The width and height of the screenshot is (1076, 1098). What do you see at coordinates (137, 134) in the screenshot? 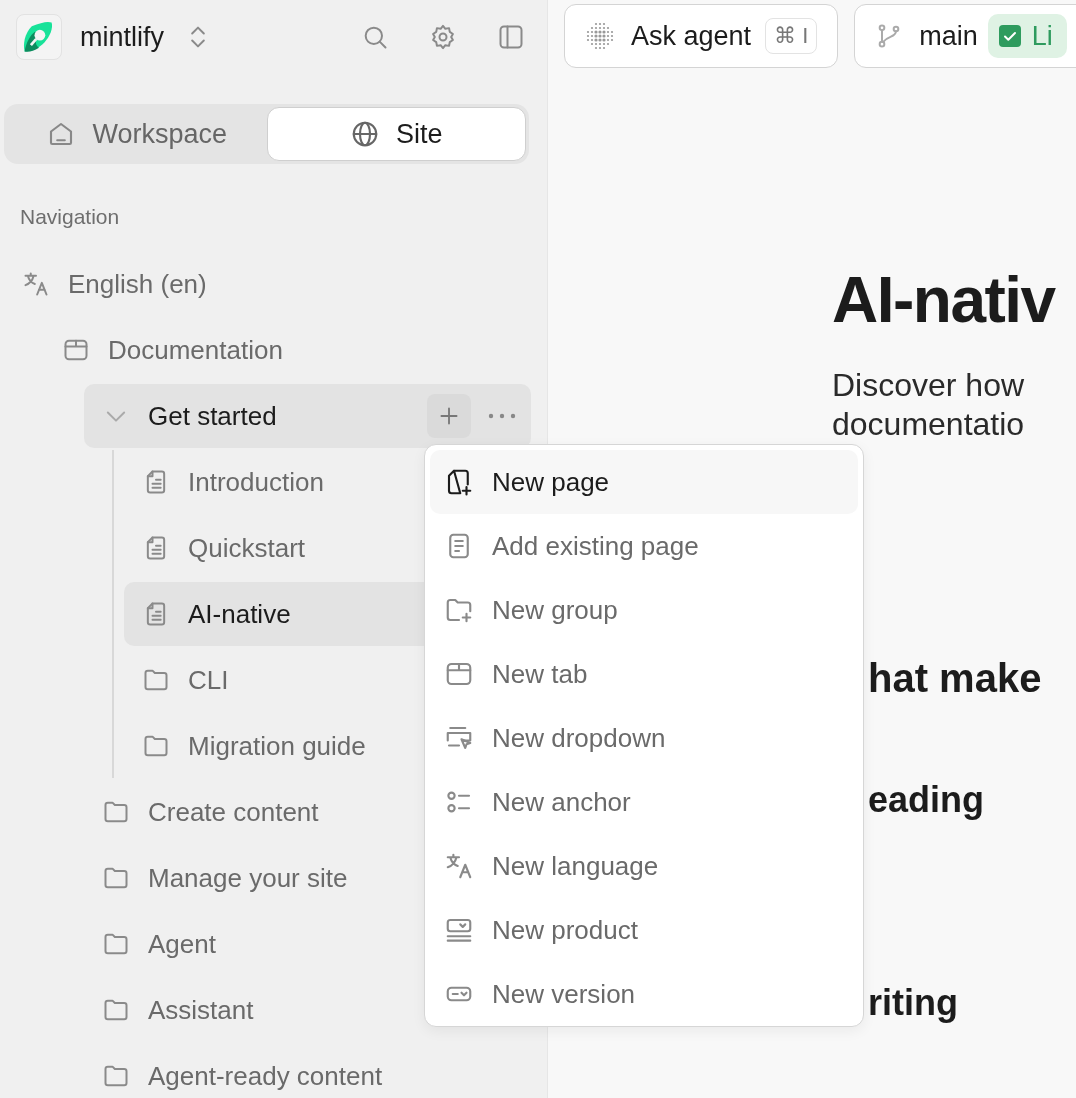
I see `switcher-tab: Workspace` at bounding box center [137, 134].